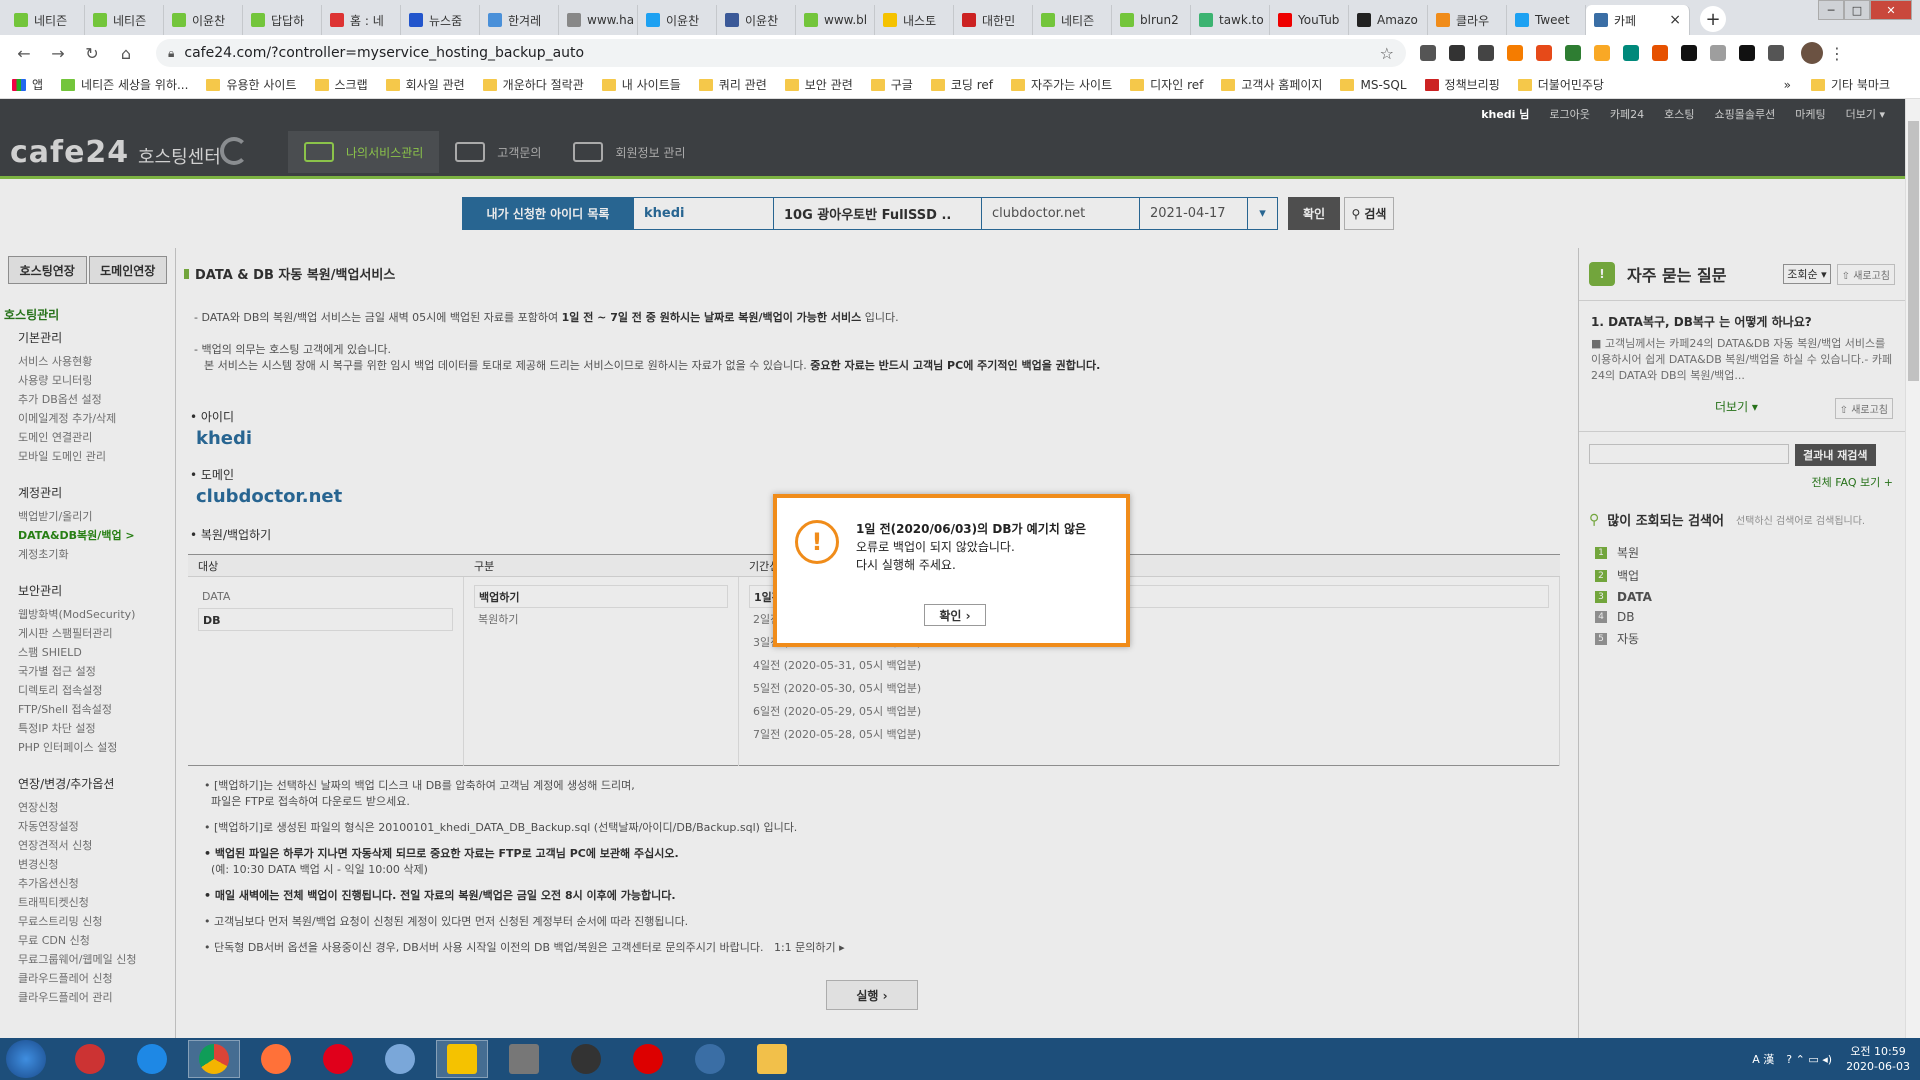 The height and width of the screenshot is (1080, 1920). I want to click on logout-link: 로그아웃, so click(1569, 114).